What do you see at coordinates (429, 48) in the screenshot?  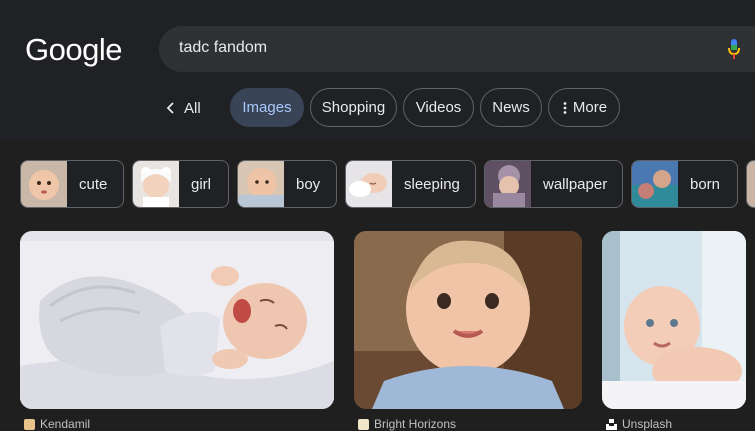 I see `search-input` at bounding box center [429, 48].